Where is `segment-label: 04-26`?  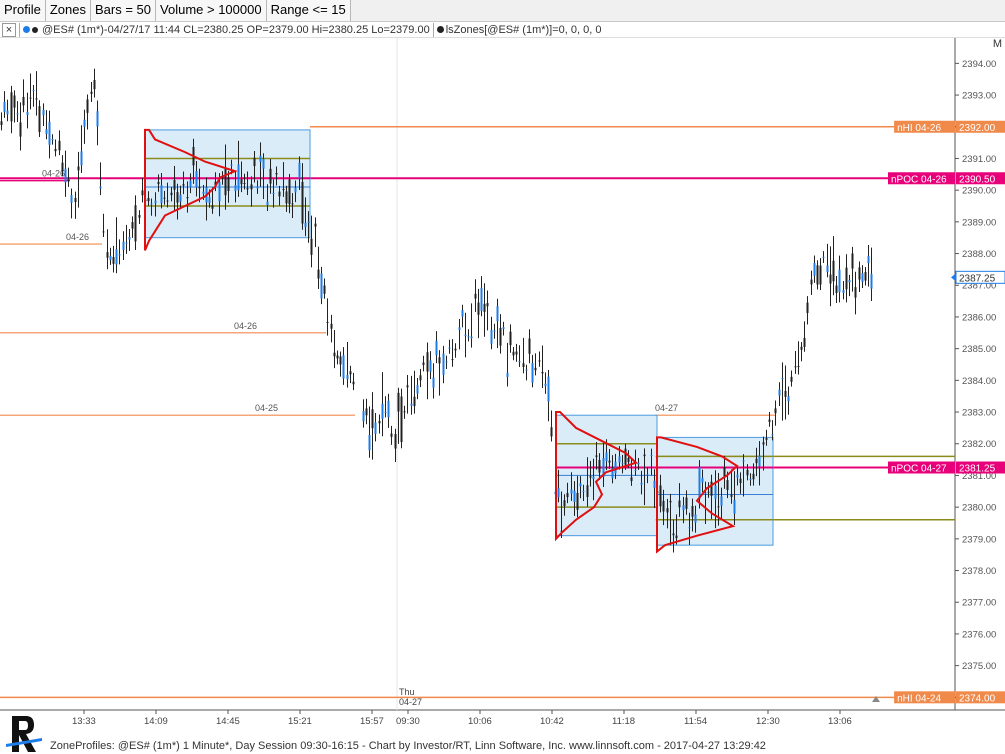 segment-label: 04-26 is located at coordinates (245, 326).